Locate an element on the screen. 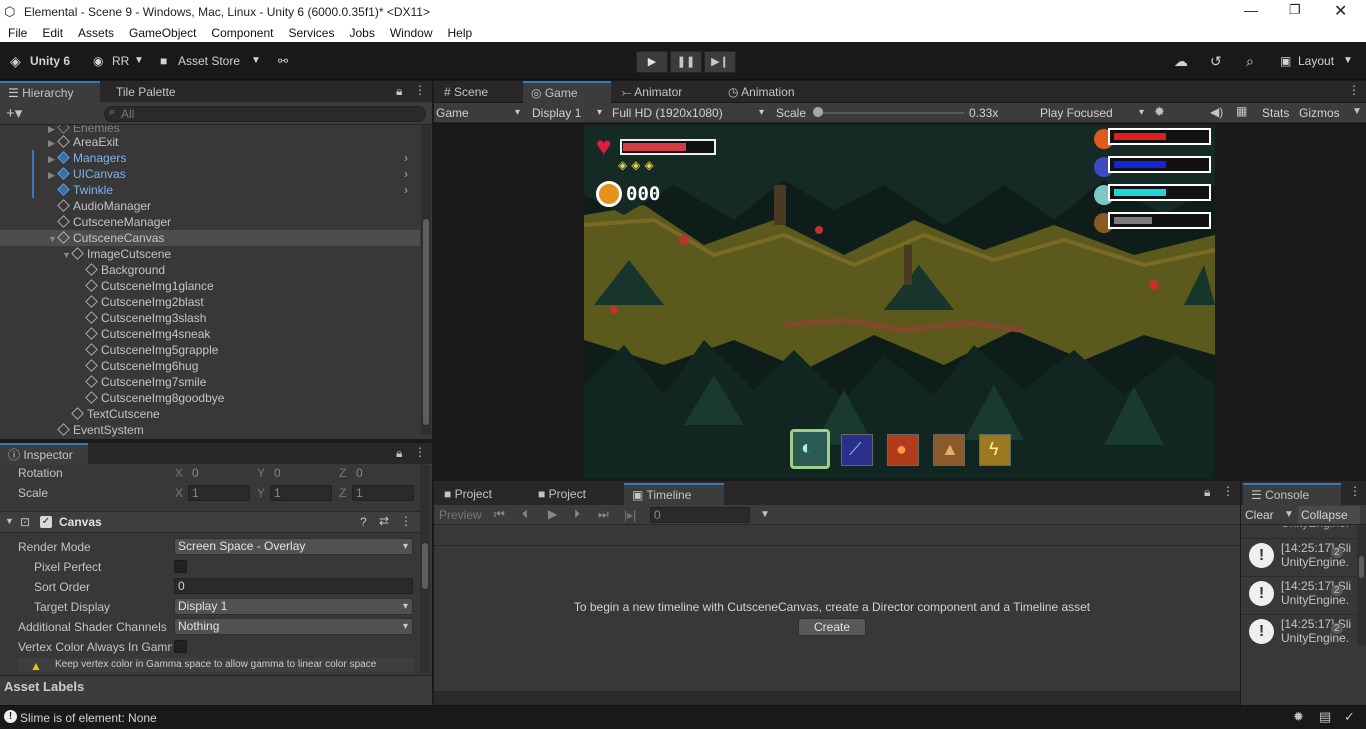  target-display-dropdown: Display 1 is located at coordinates (293, 606).